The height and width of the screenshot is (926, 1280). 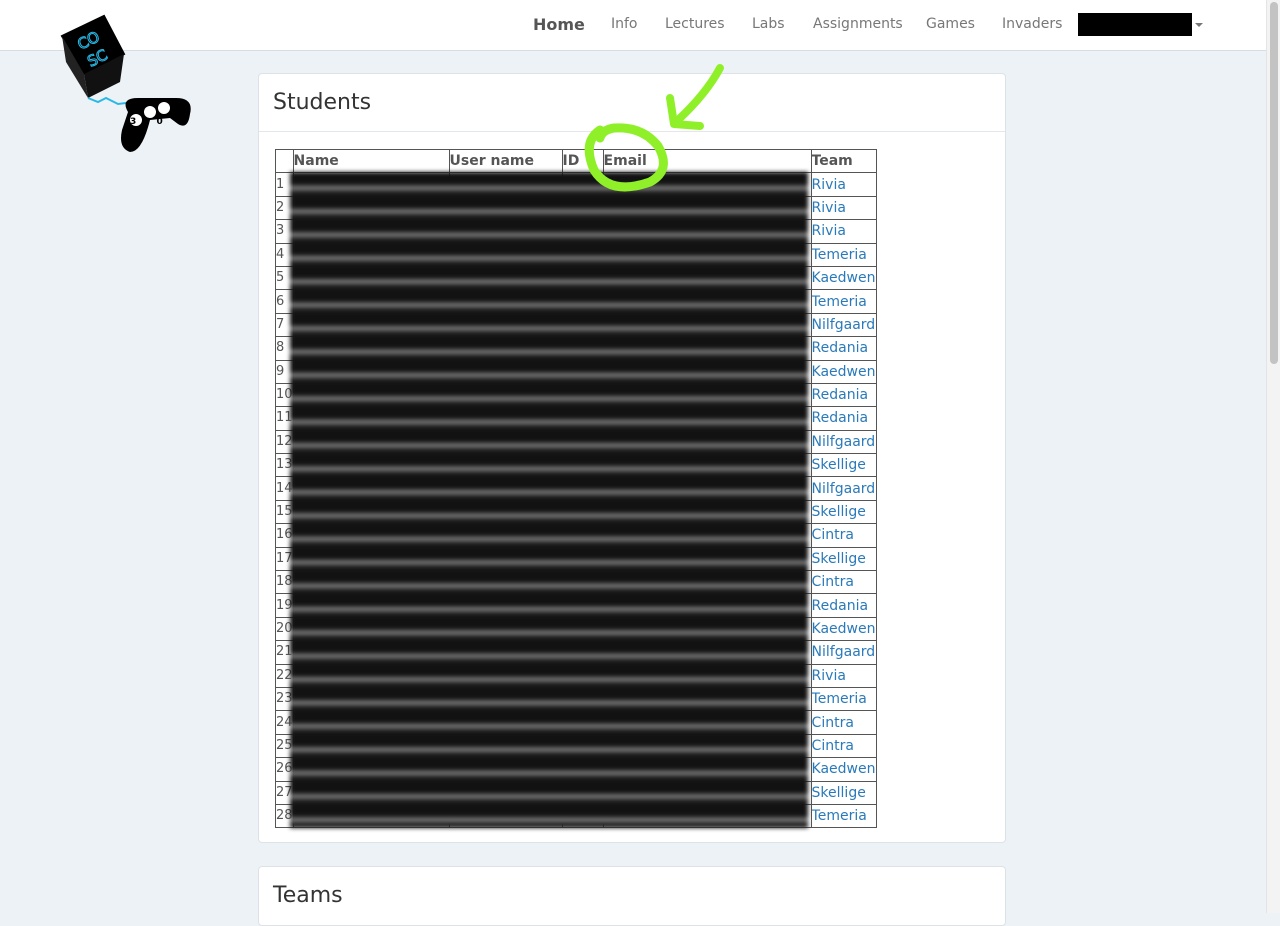 I want to click on teams-panel-title: Teams, so click(x=308, y=895).